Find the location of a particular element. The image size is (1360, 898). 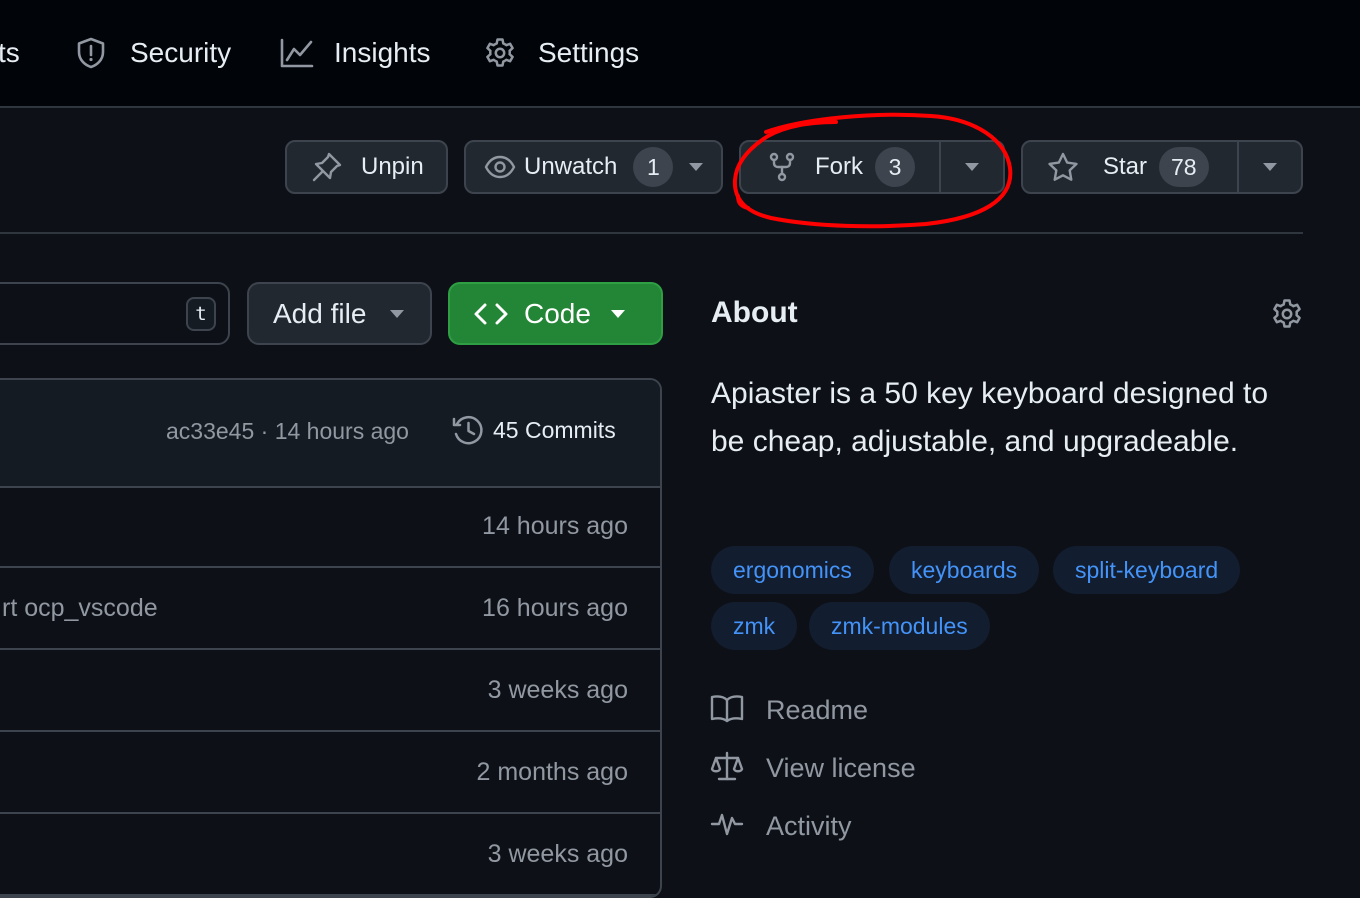

stars-count: 78 is located at coordinates (1184, 167).